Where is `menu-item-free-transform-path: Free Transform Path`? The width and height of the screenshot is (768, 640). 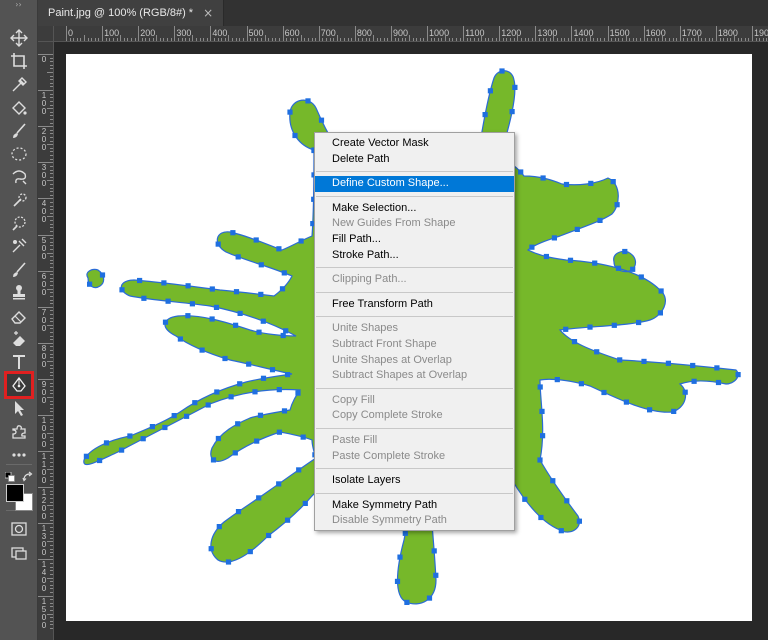 menu-item-free-transform-path: Free Transform Path is located at coordinates (414, 305).